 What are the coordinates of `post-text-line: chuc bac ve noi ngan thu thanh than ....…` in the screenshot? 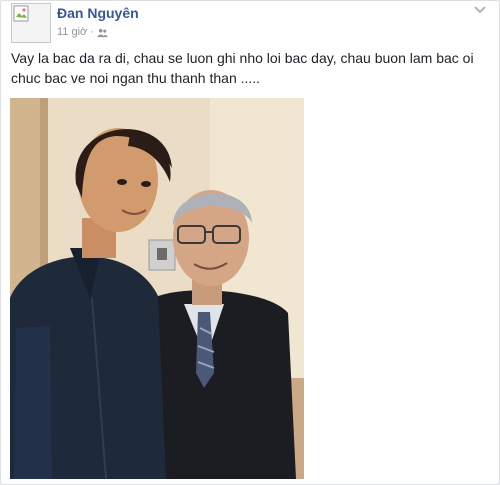 It's located at (136, 78).